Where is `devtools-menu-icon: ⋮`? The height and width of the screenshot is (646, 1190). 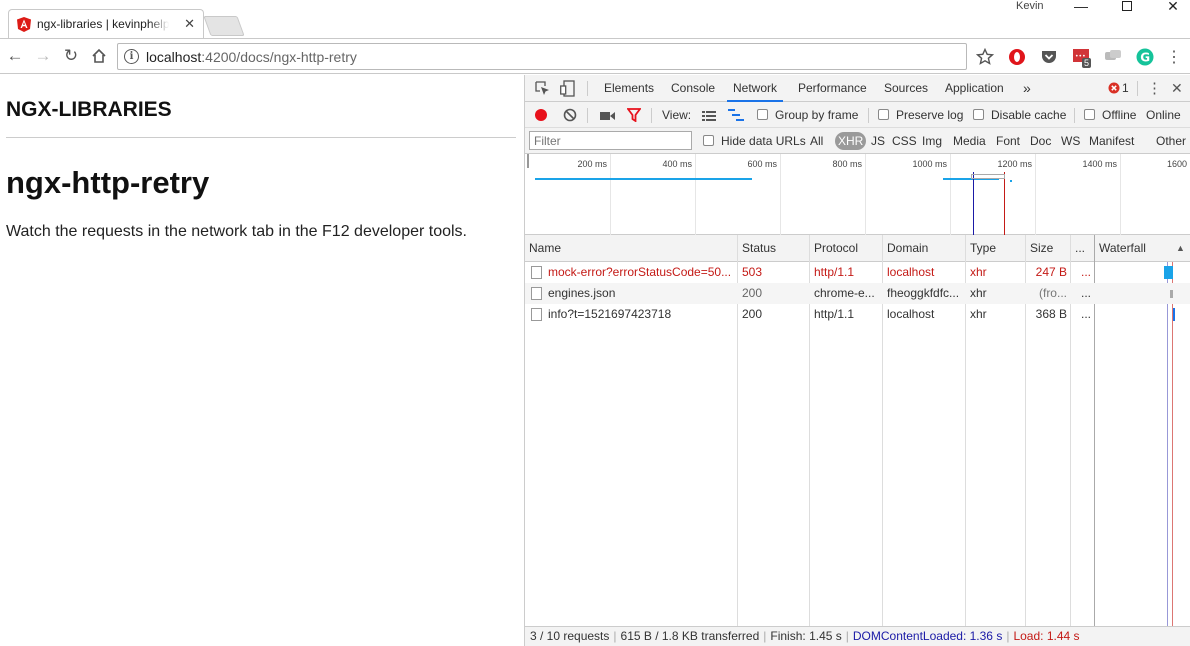 devtools-menu-icon: ⋮ is located at coordinates (1154, 88).